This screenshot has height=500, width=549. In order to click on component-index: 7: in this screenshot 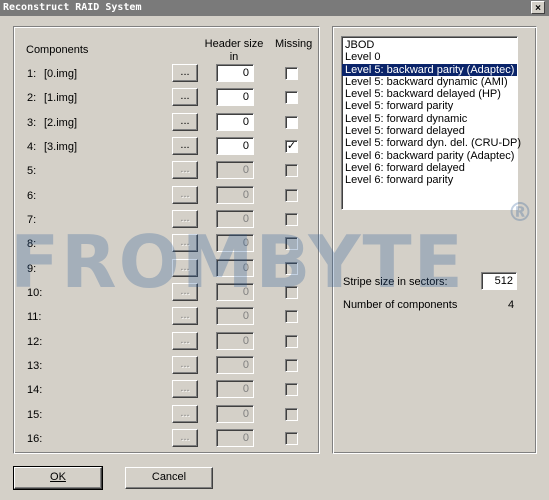, I will do `click(32, 219)`.